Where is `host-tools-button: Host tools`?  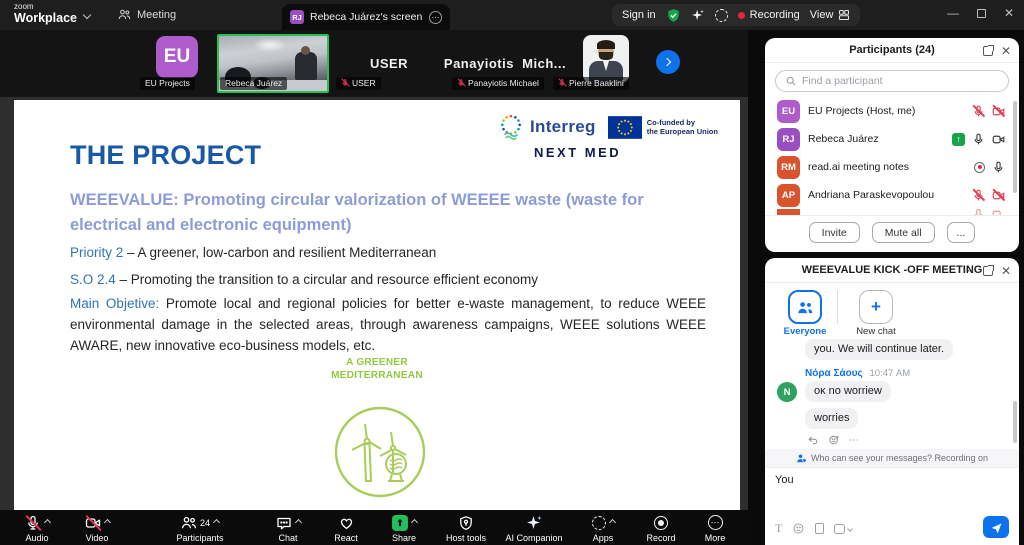 host-tools-button: Host tools is located at coordinates (466, 527).